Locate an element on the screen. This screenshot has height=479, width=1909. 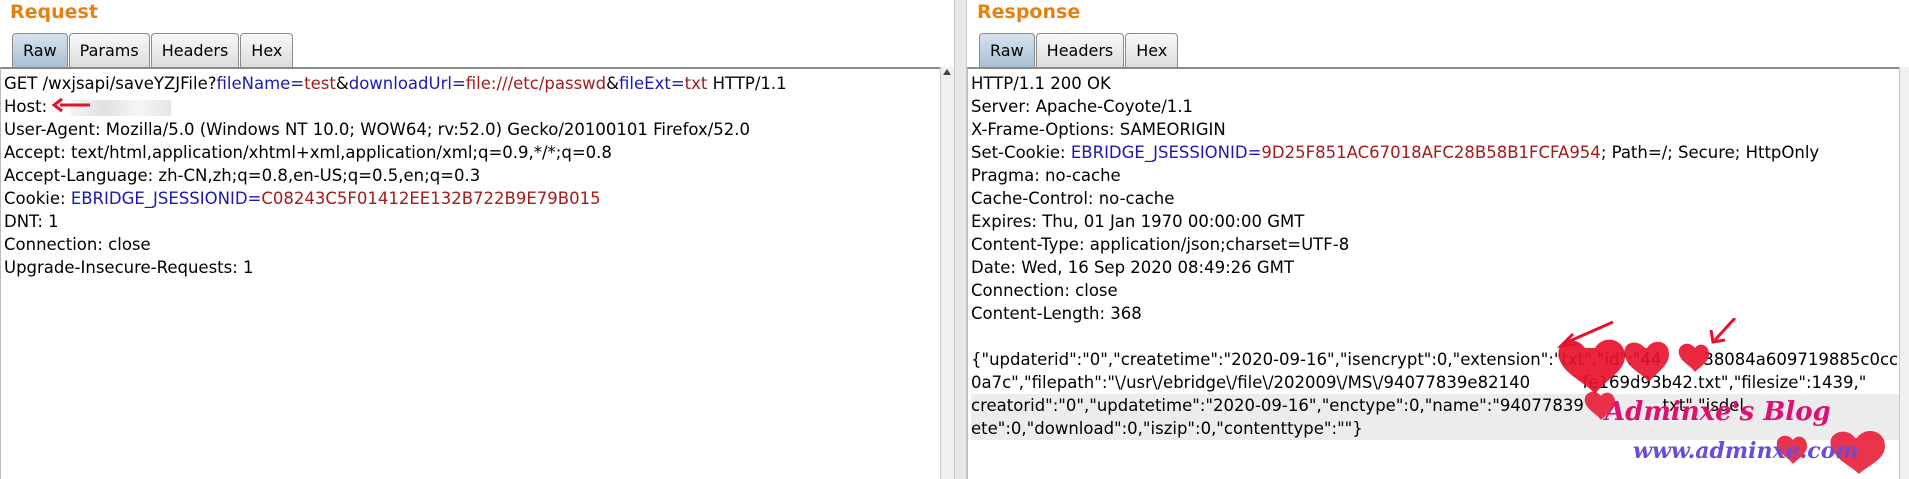
request-tabs: Raw Params Headers Hex is located at coordinates (153, 50).